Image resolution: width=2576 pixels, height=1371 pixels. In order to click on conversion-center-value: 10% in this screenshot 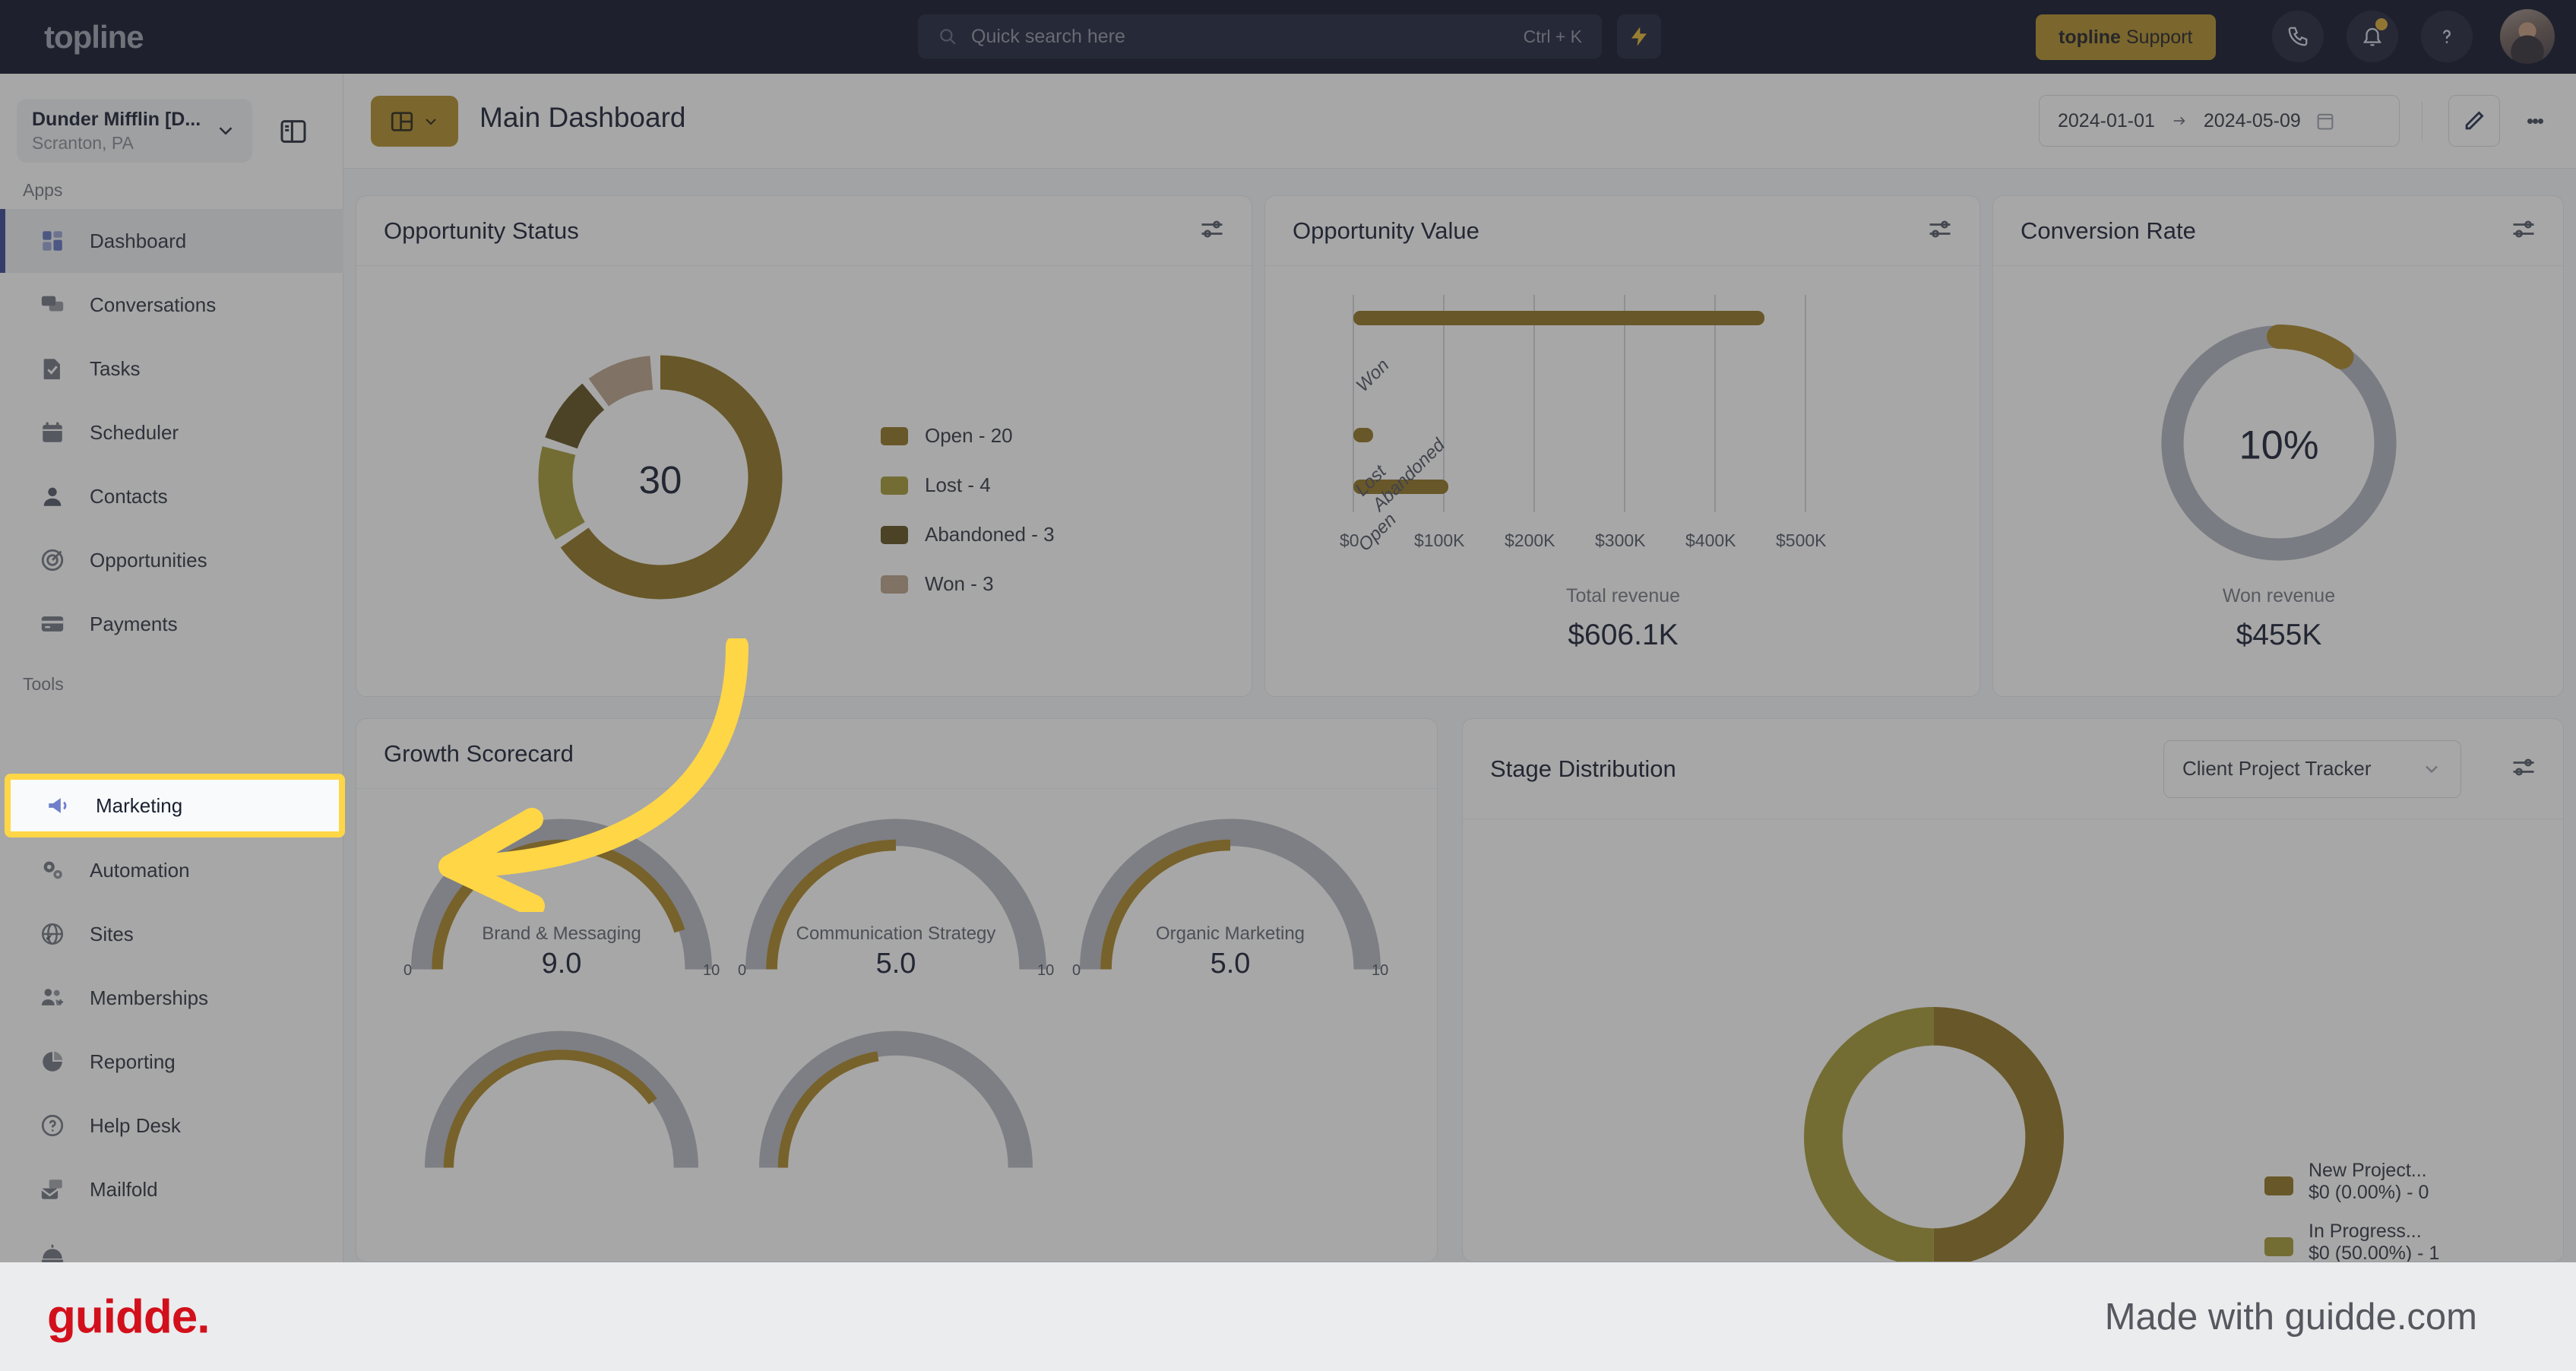, I will do `click(2278, 445)`.